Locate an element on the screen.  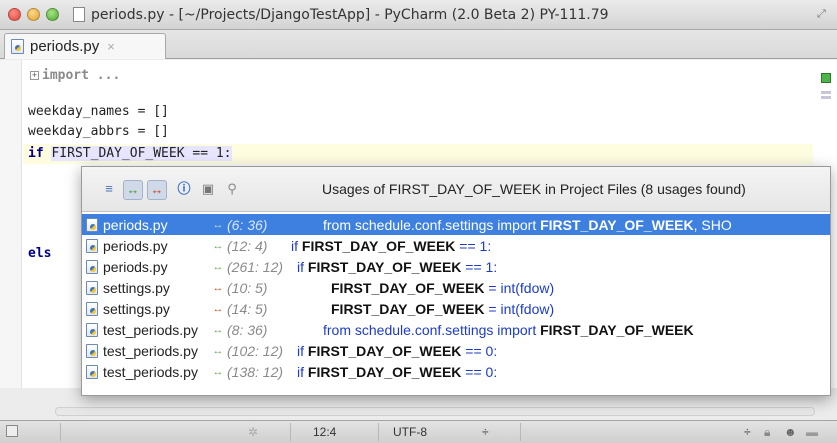
tab-close-icon: × is located at coordinates (111, 46).